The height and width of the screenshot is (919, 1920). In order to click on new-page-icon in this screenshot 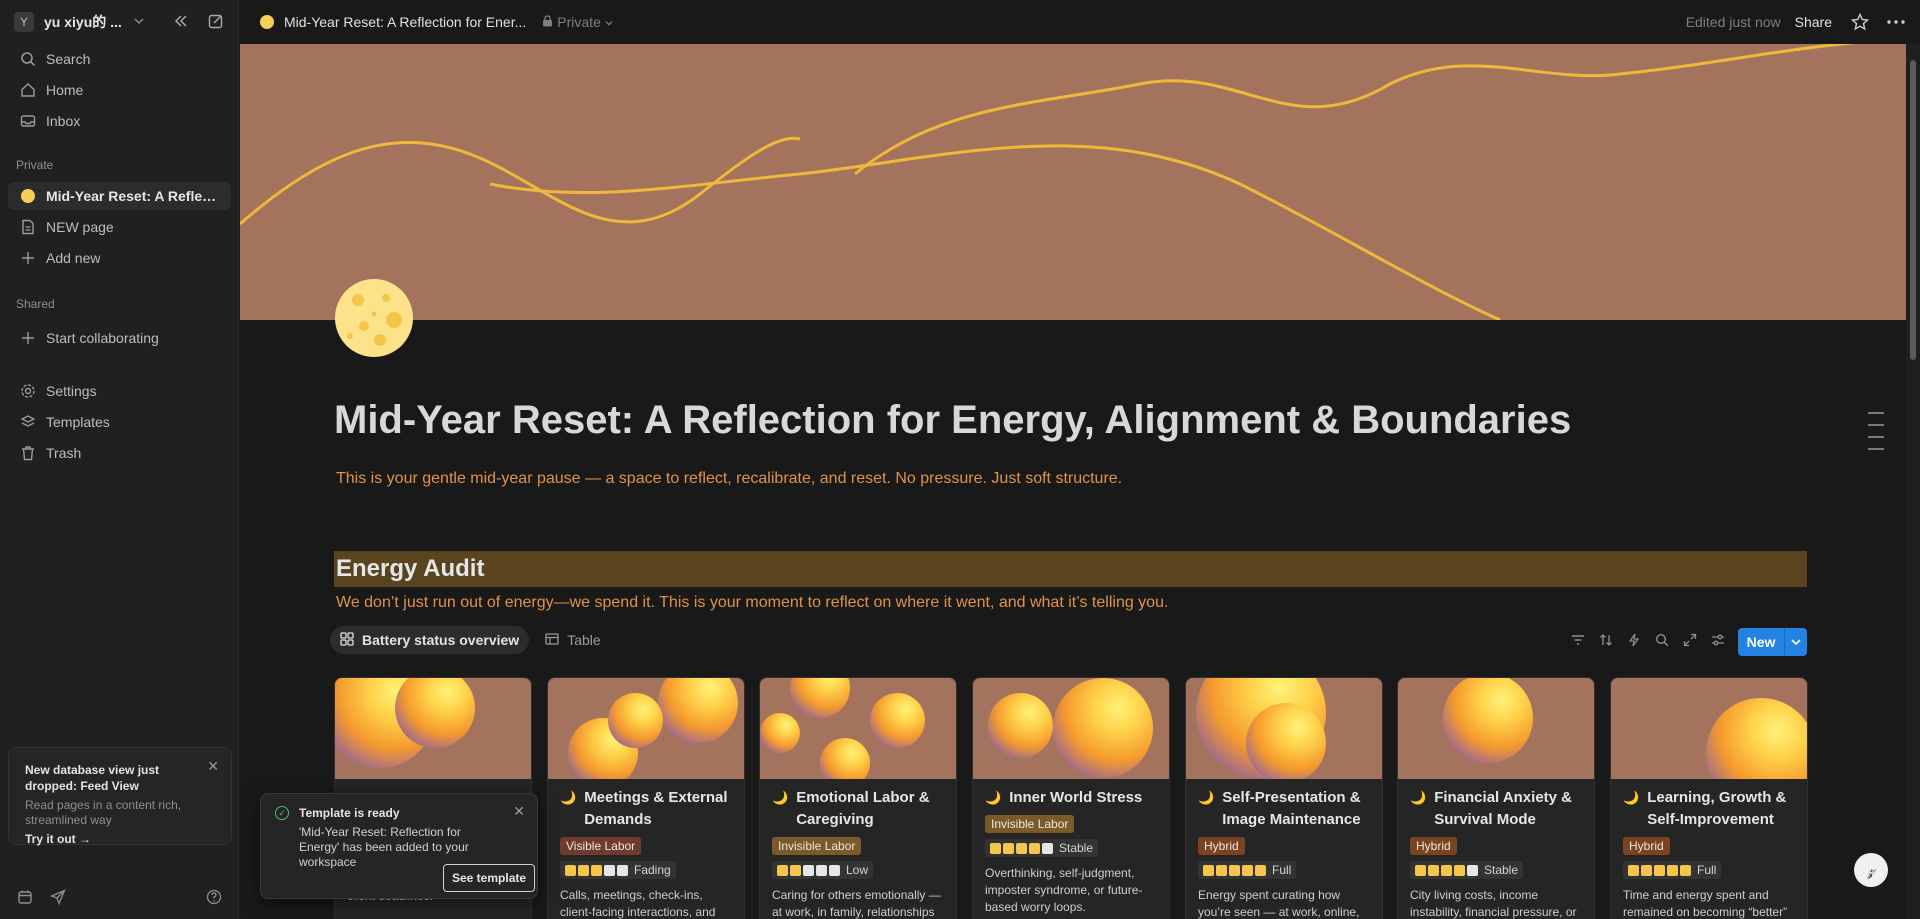, I will do `click(216, 21)`.